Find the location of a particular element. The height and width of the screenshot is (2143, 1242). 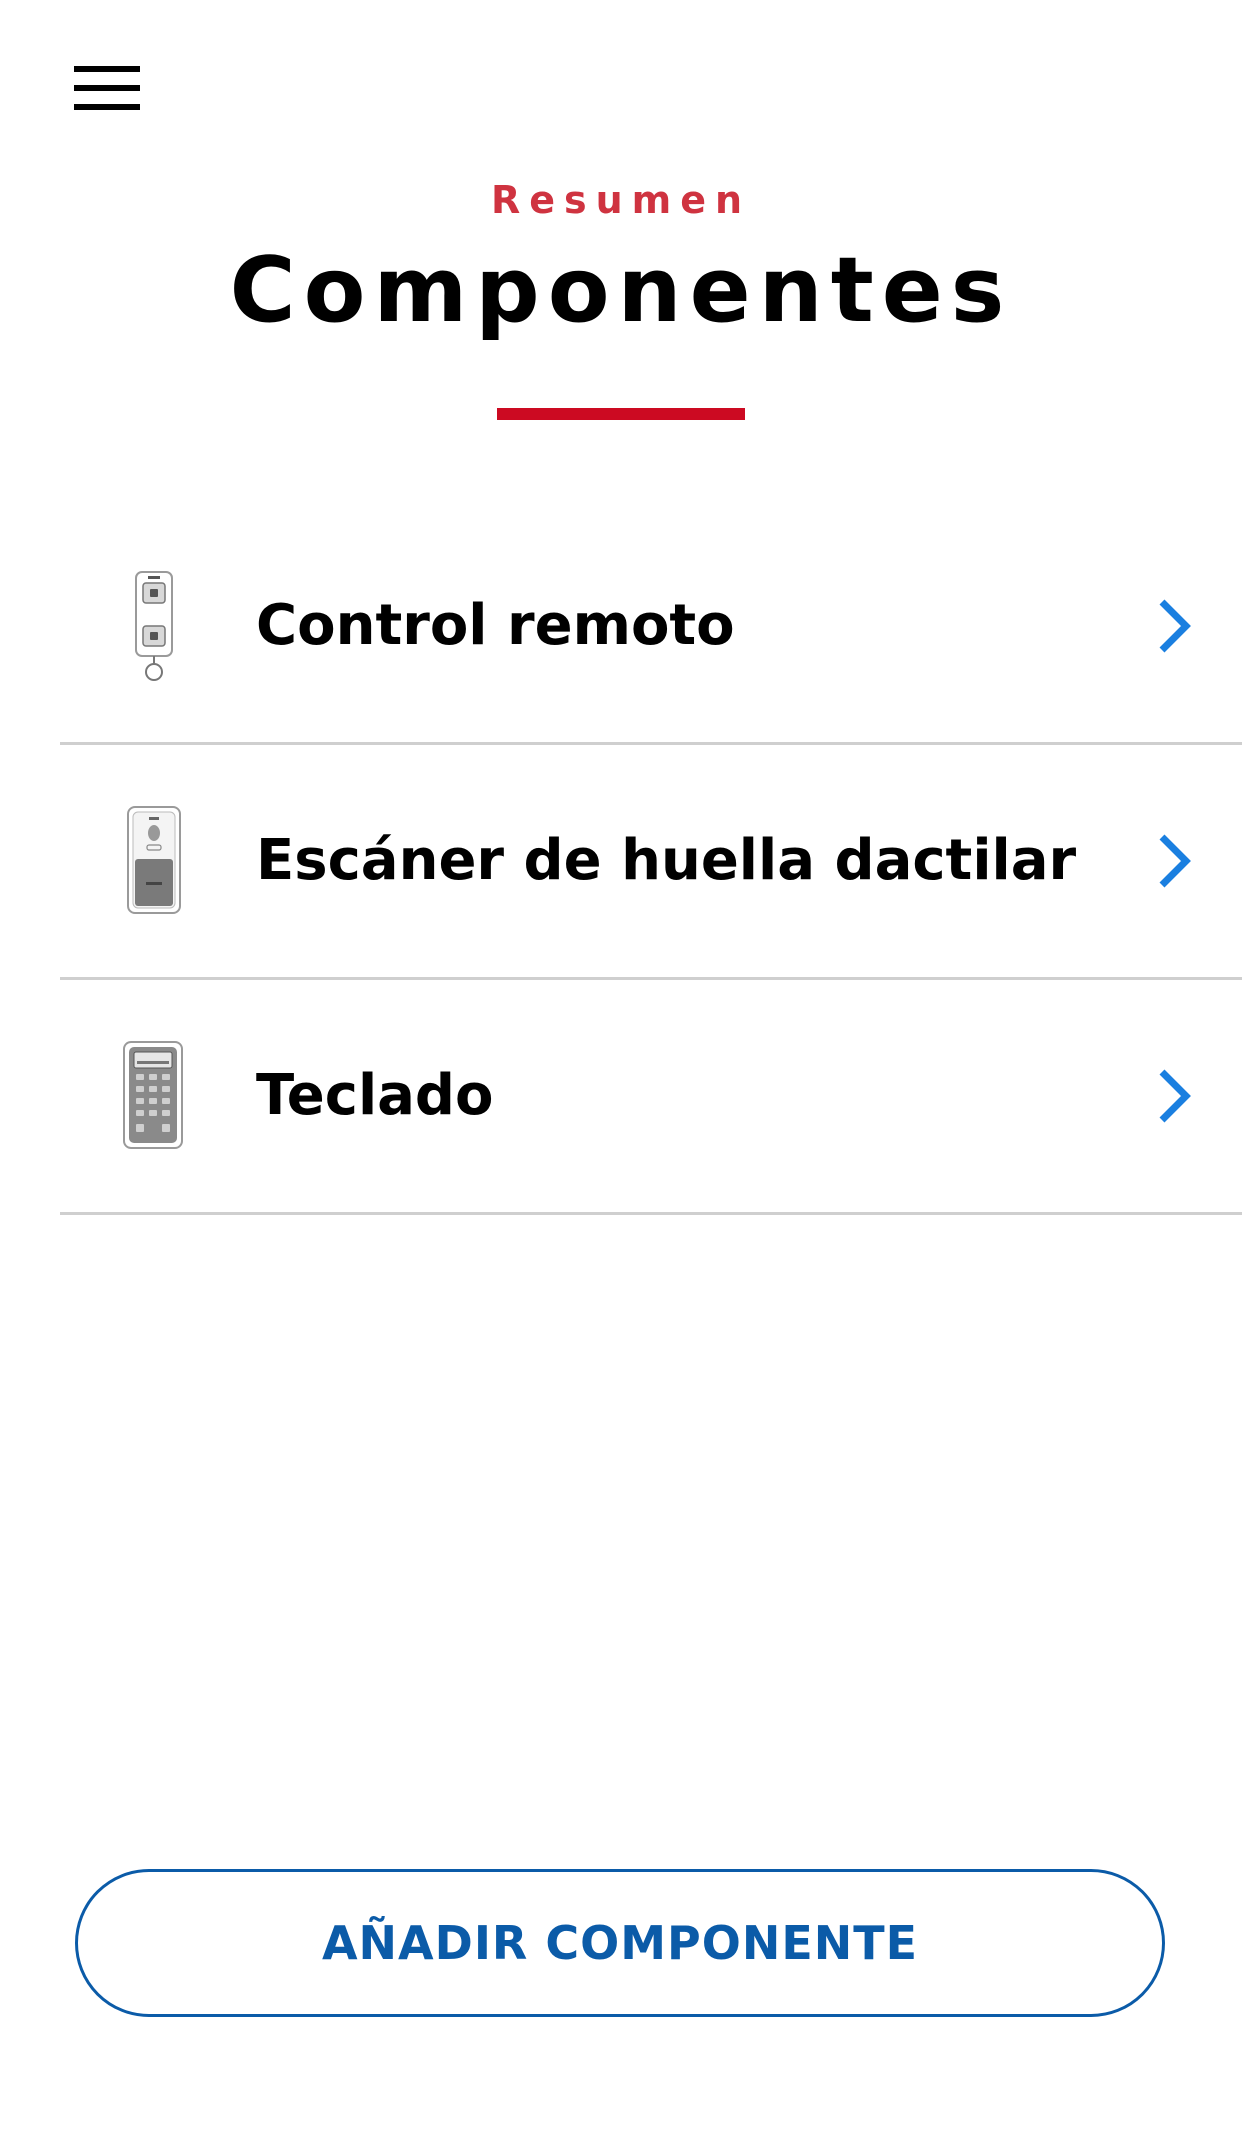

remote-control-icon is located at coordinates (154, 626).